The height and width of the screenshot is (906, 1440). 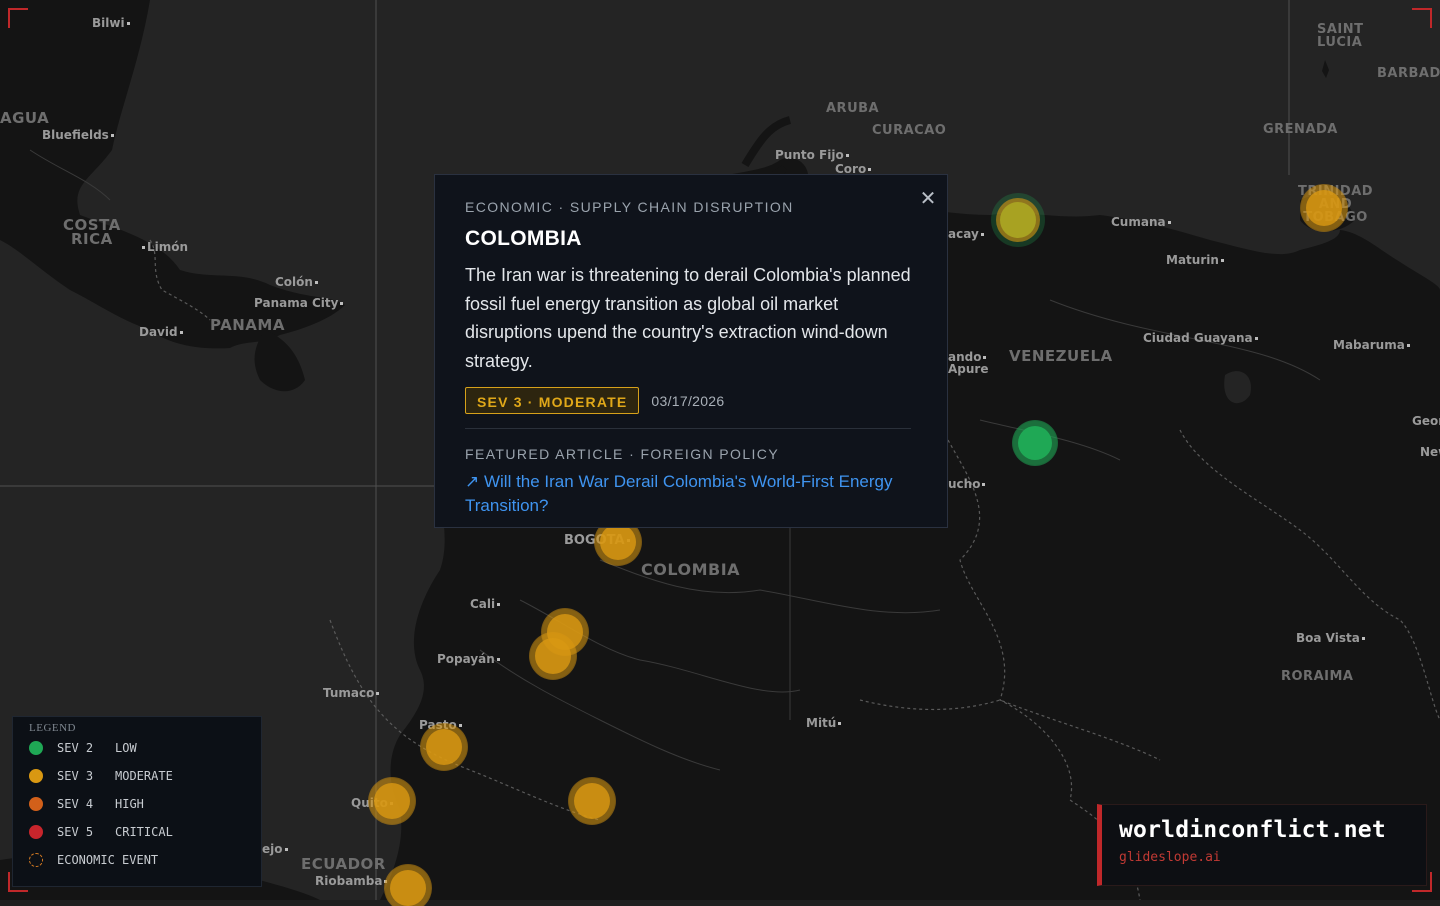 I want to click on country-barbados: BARBAD, so click(x=1408, y=73).